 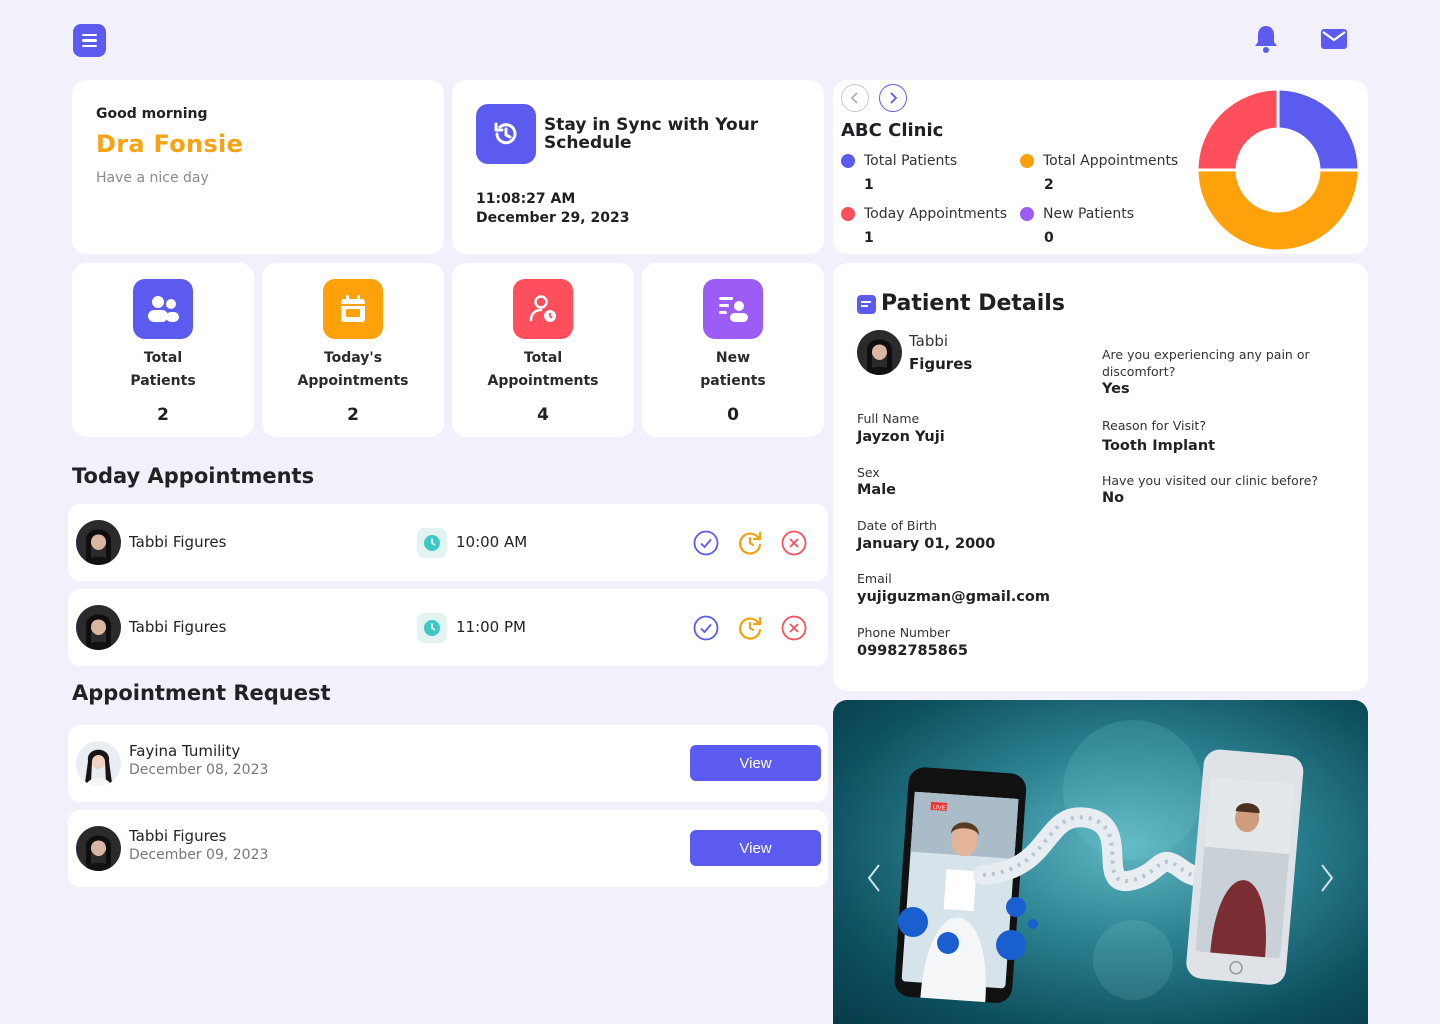 I want to click on menu-icon, so click(x=89, y=35).